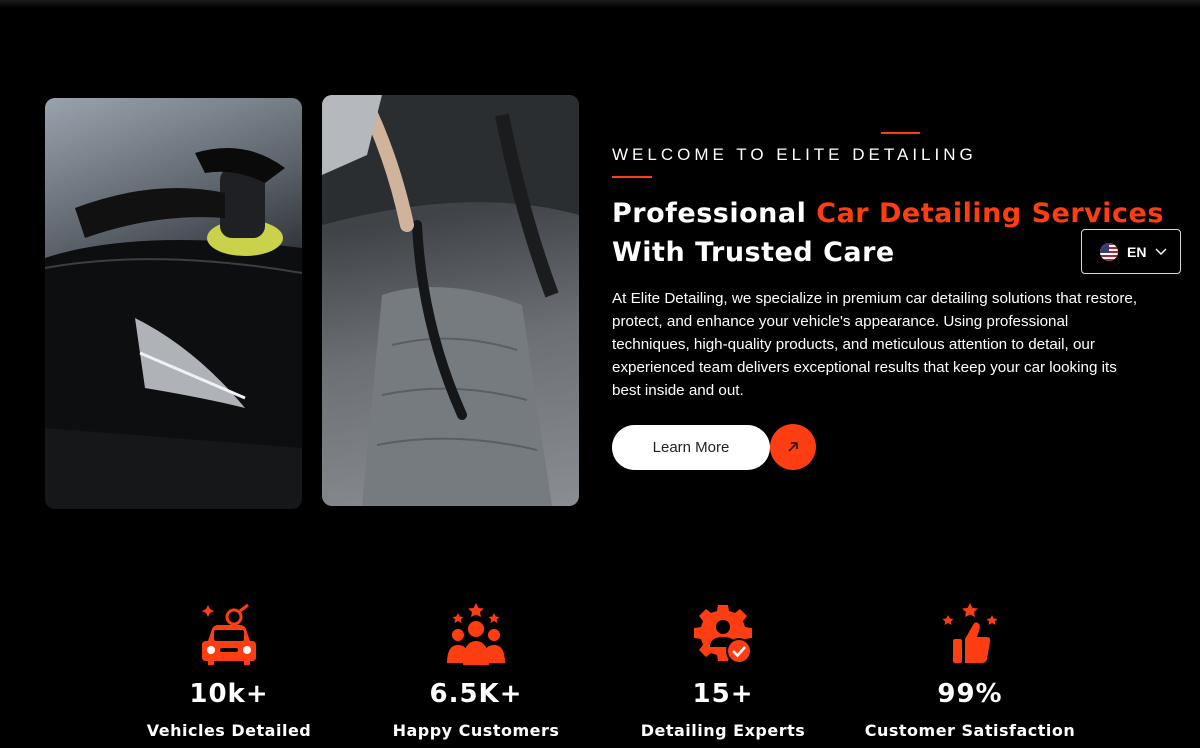  I want to click on stat-customer-satisfaction: 99% Customer Satisfaction, so click(970, 671).